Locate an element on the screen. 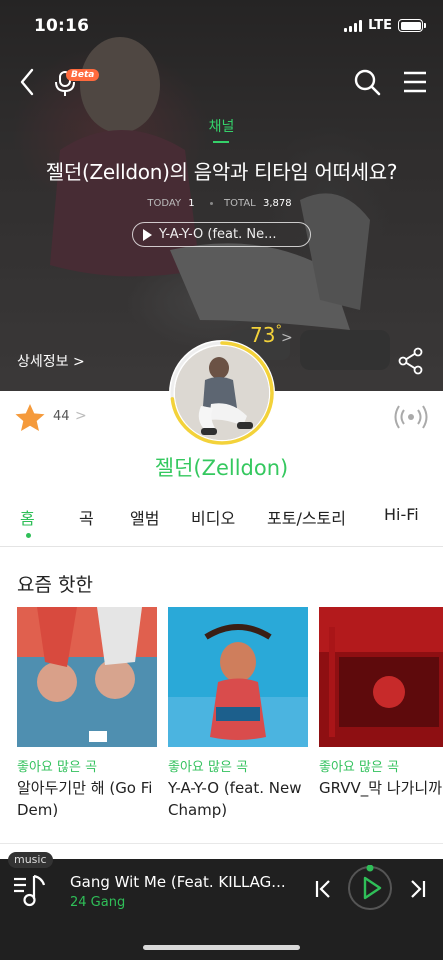 This screenshot has width=443, height=960. visit-stats: TODAY 1 TOTAL 3,878 is located at coordinates (221, 203).